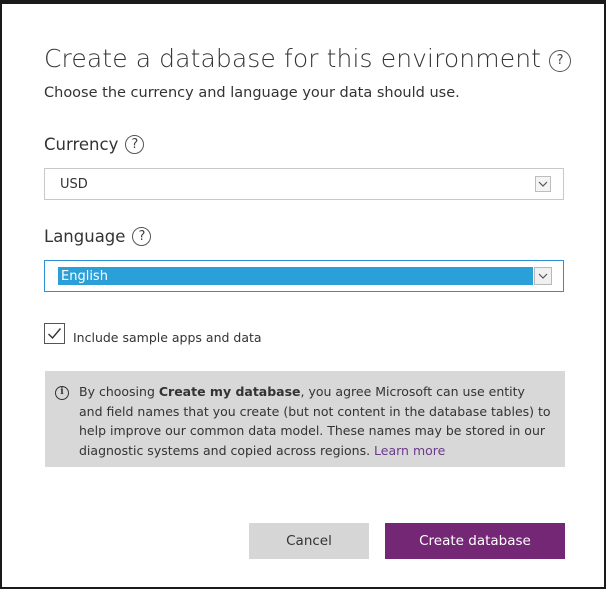  What do you see at coordinates (229, 391) in the screenshot?
I see `info-text-bold: Create my database` at bounding box center [229, 391].